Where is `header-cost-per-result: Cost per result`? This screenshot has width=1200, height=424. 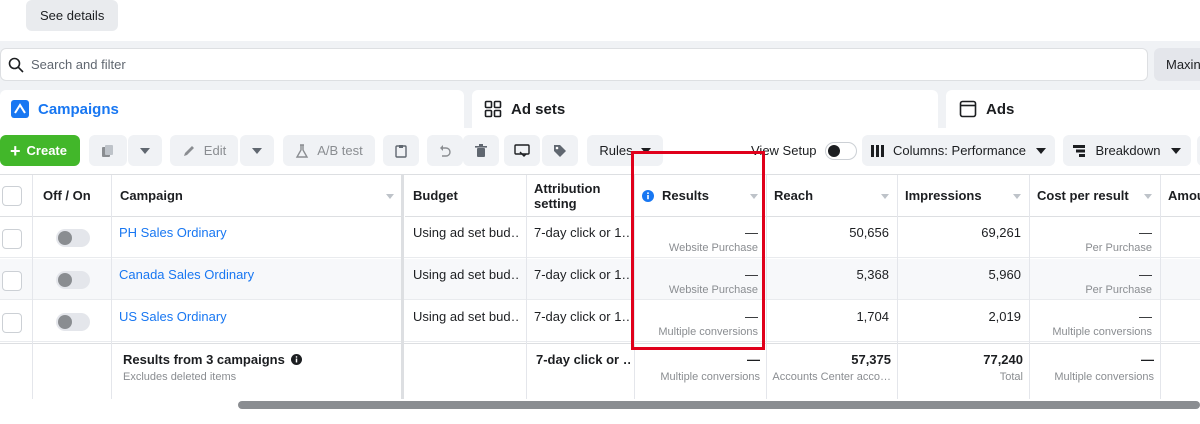
header-cost-per-result: Cost per result is located at coordinates (1094, 196).